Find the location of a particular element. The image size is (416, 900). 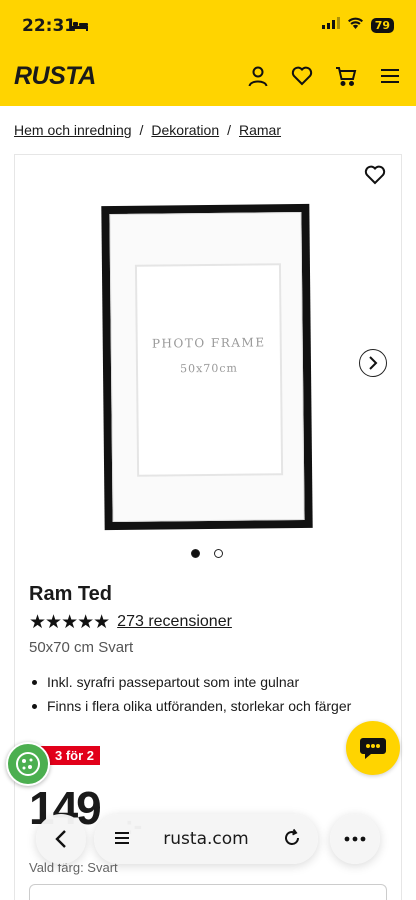

chat-button is located at coordinates (373, 748).